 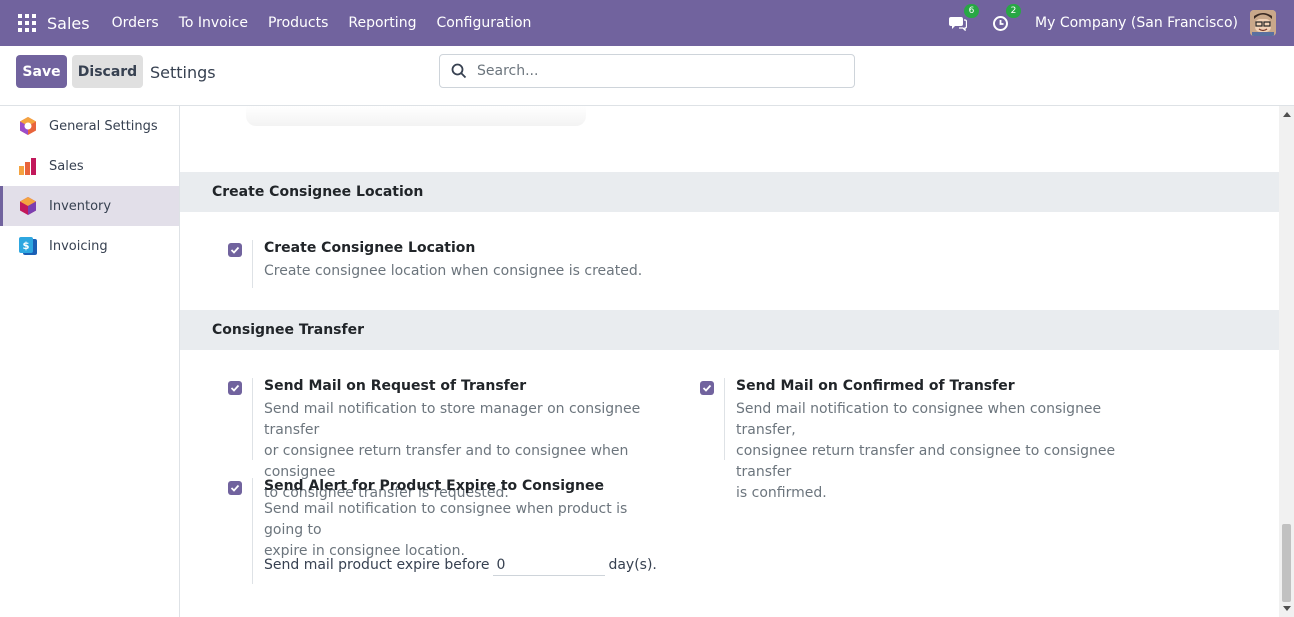 What do you see at coordinates (781, 493) in the screenshot?
I see `description-line: is confirmed.` at bounding box center [781, 493].